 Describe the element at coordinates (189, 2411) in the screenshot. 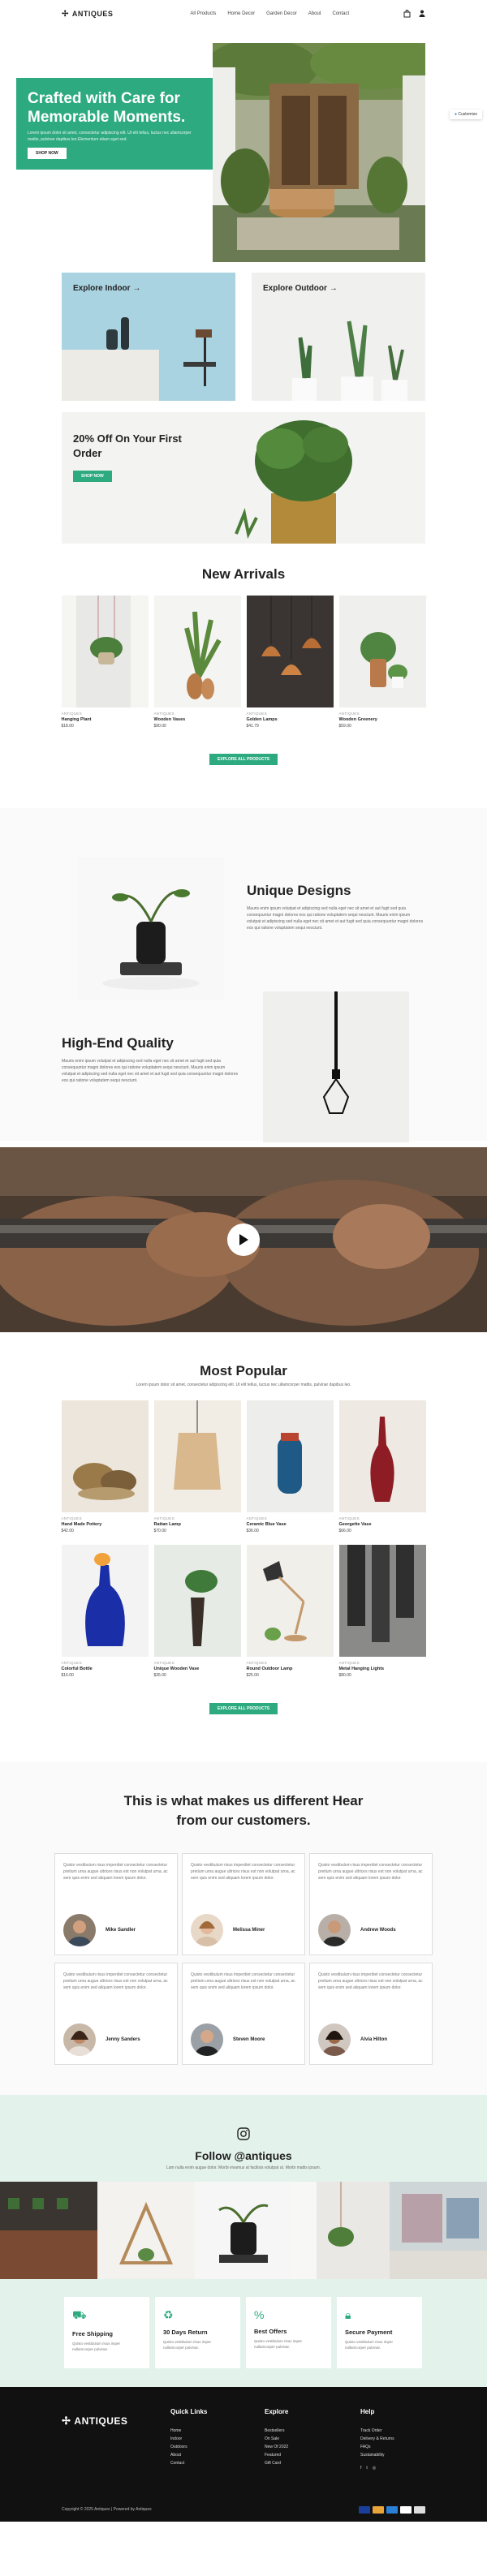

I see `footer-quick-title: Quick Links` at that location.